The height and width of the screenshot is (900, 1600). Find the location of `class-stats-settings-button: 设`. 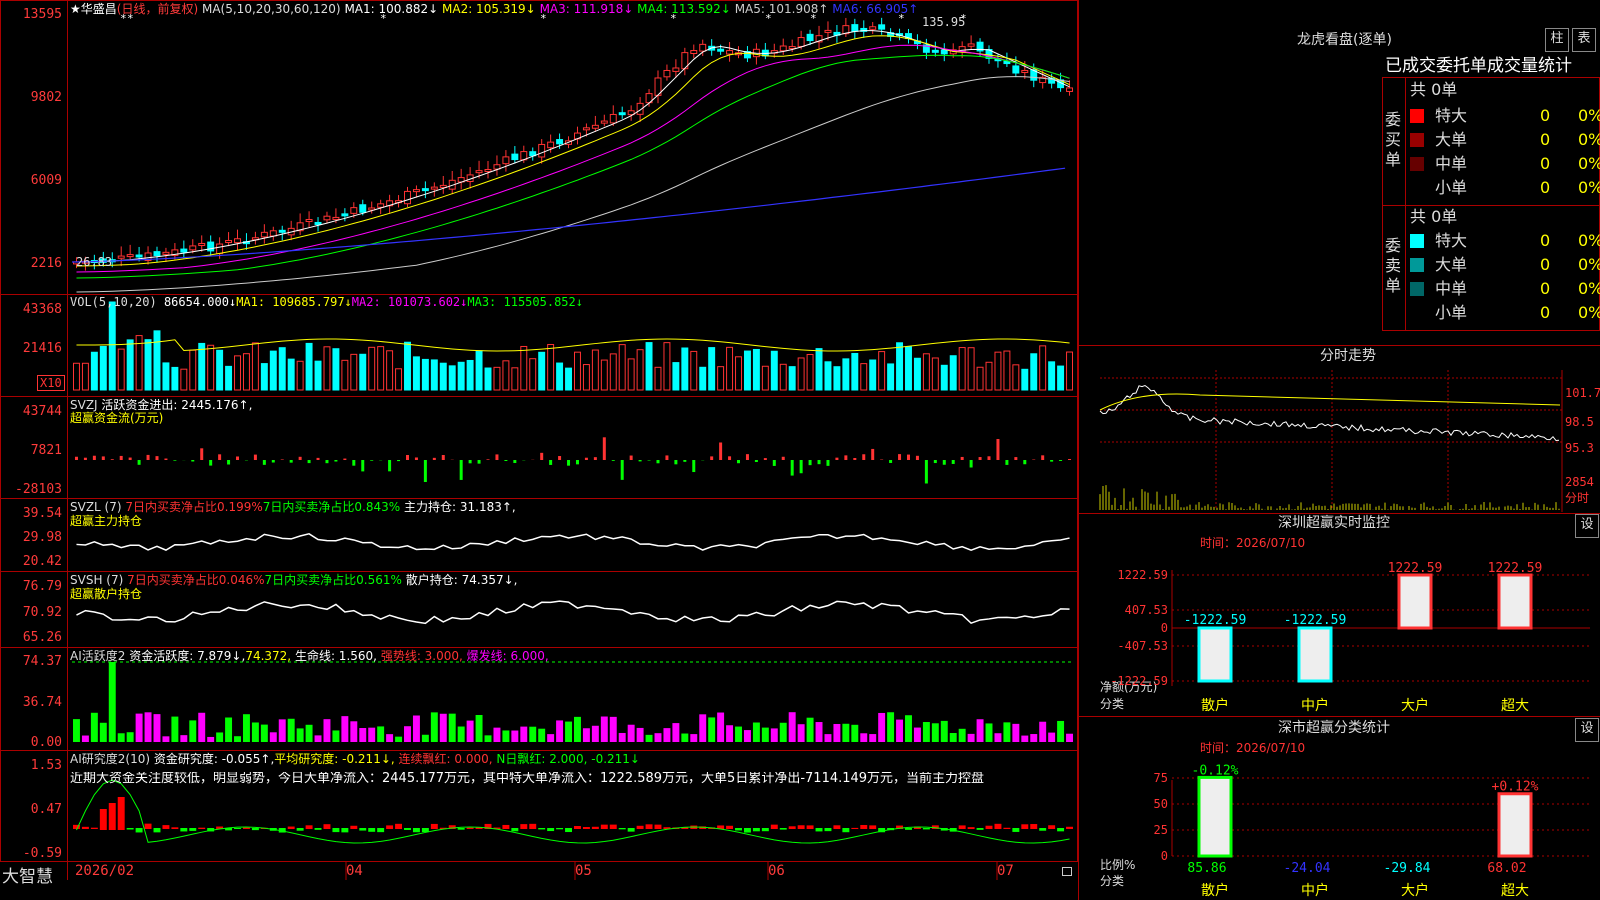

class-stats-settings-button: 设 is located at coordinates (1587, 730).